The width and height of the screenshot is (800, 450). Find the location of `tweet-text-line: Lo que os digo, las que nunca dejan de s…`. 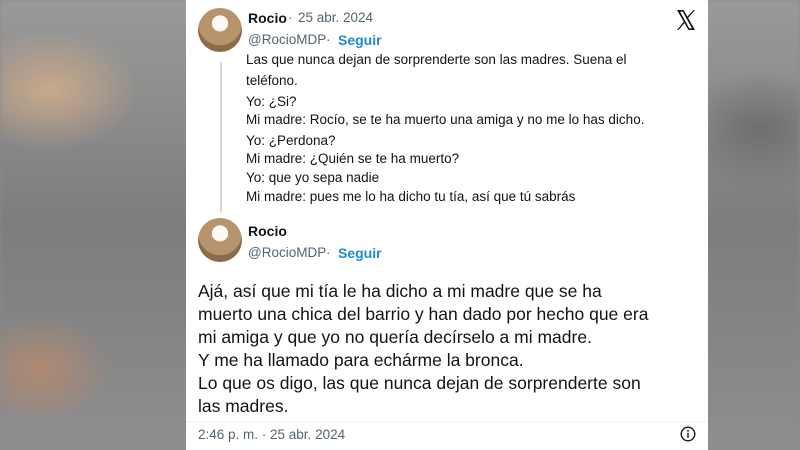

tweet-text-line: Lo que os digo, las que nunca dejan de s… is located at coordinates (419, 383).